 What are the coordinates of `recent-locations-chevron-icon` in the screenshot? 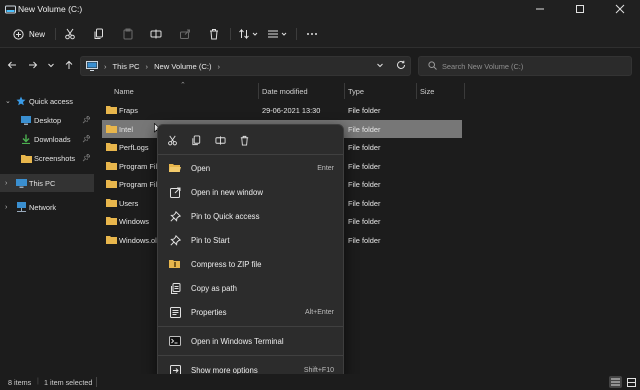 It's located at (51, 65).